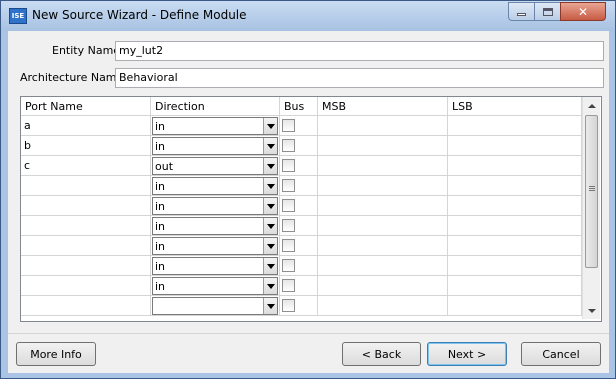 Image resolution: width=616 pixels, height=379 pixels. Describe the element at coordinates (301, 146) in the screenshot. I see `table-row: b in` at that location.